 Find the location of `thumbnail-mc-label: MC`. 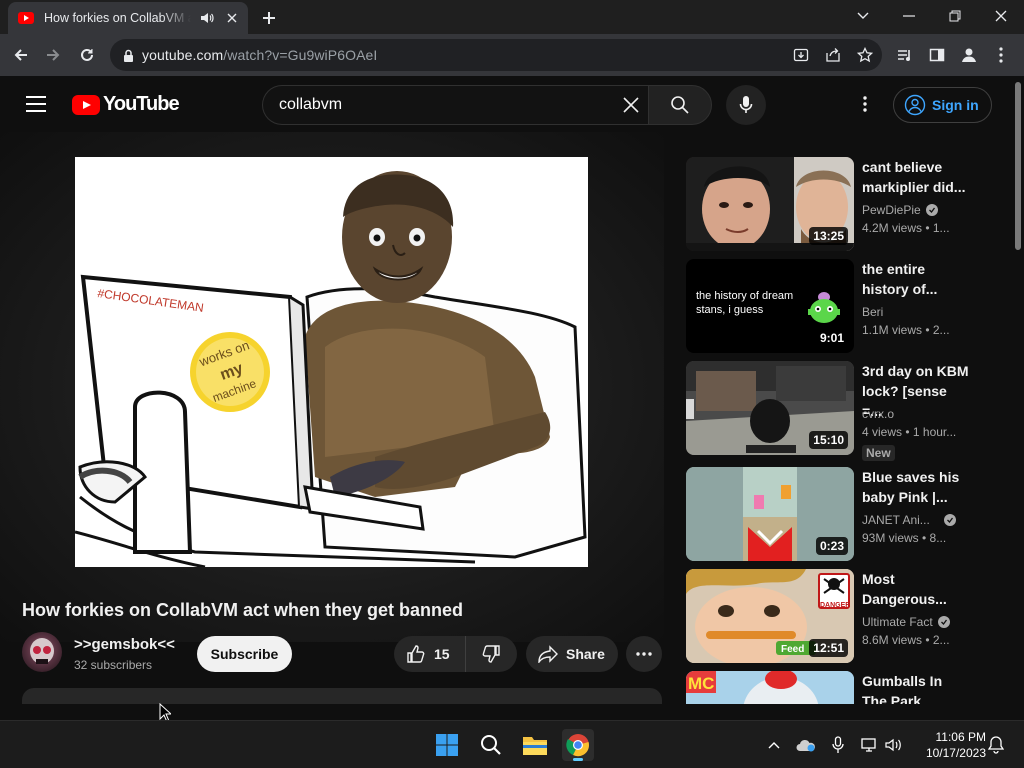

thumbnail-mc-label: MC is located at coordinates (701, 683).